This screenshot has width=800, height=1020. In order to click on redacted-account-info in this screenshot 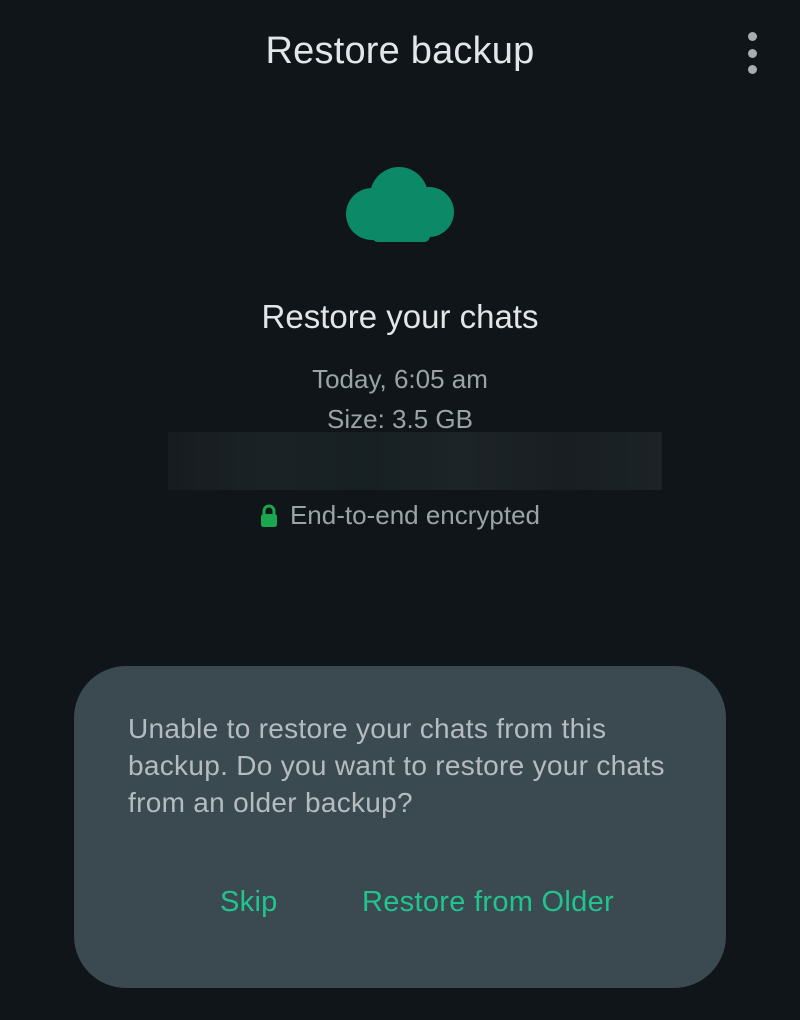, I will do `click(415, 461)`.